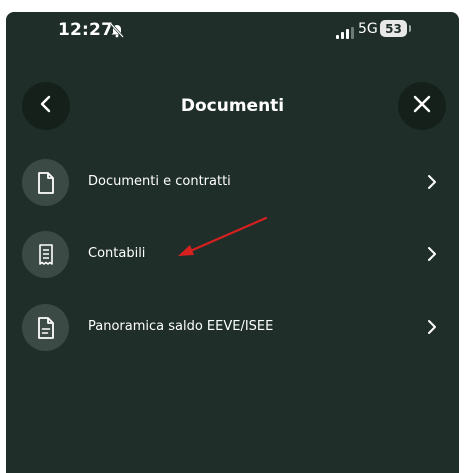 This screenshot has height=473, width=465. Describe the element at coordinates (232, 106) in the screenshot. I see `page-title: Documenti` at that location.